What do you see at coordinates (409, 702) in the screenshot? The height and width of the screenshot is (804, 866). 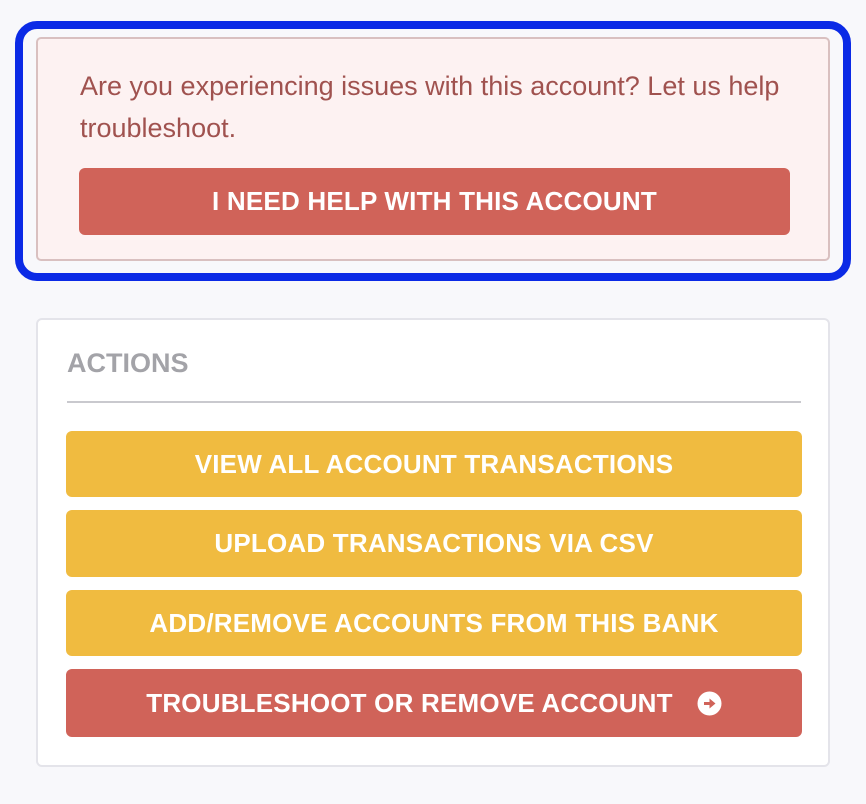 I see `troubleshoot-label: TROUBLESHOOT OR REMOVE ACCOUNT` at bounding box center [409, 702].